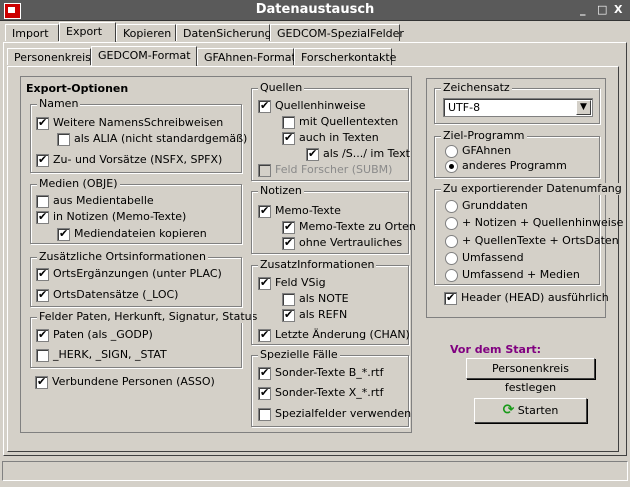  Describe the element at coordinates (78, 183) in the screenshot. I see `medien-title: Medien (OBJE)` at that location.